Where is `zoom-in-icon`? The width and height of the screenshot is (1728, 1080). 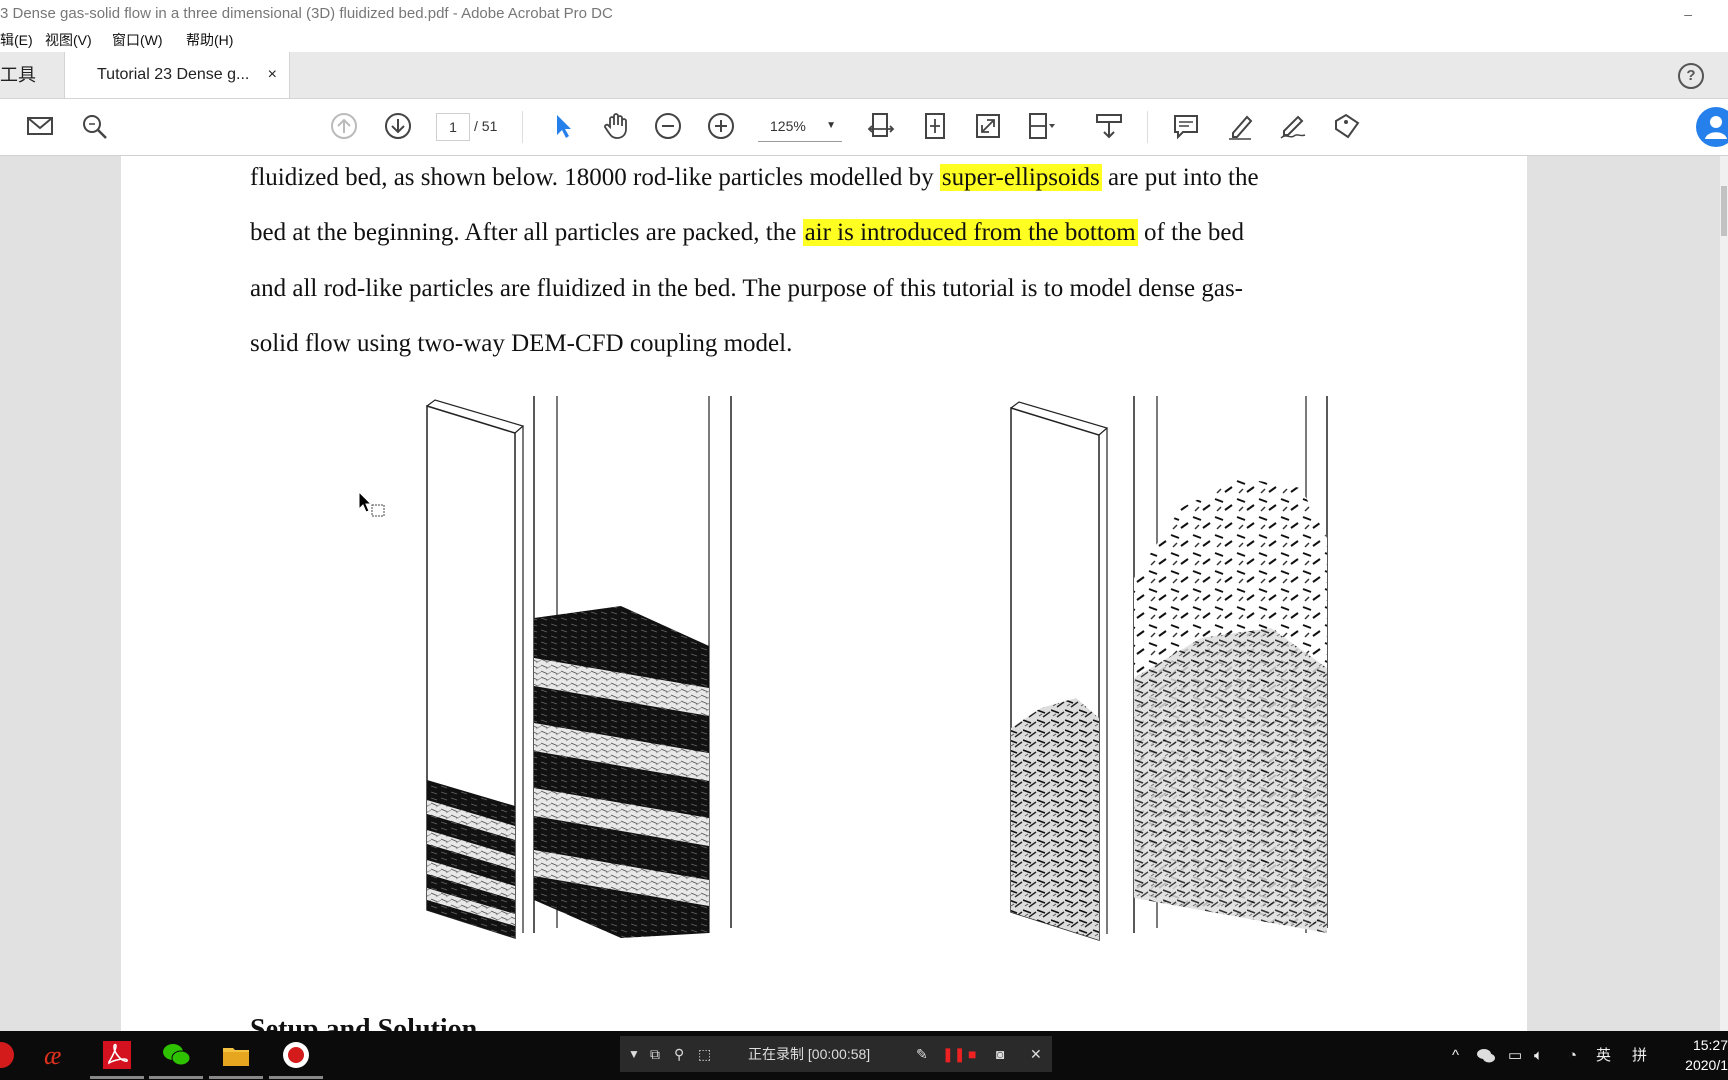 zoom-in-icon is located at coordinates (721, 126).